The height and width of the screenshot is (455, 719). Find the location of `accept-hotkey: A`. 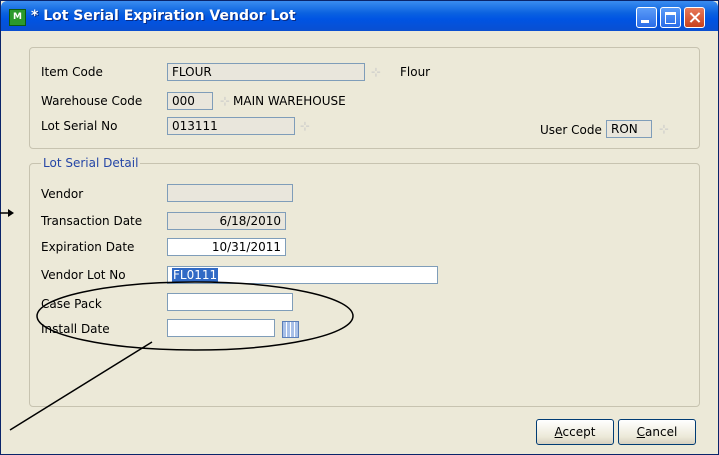

accept-hotkey: A is located at coordinates (558, 432).